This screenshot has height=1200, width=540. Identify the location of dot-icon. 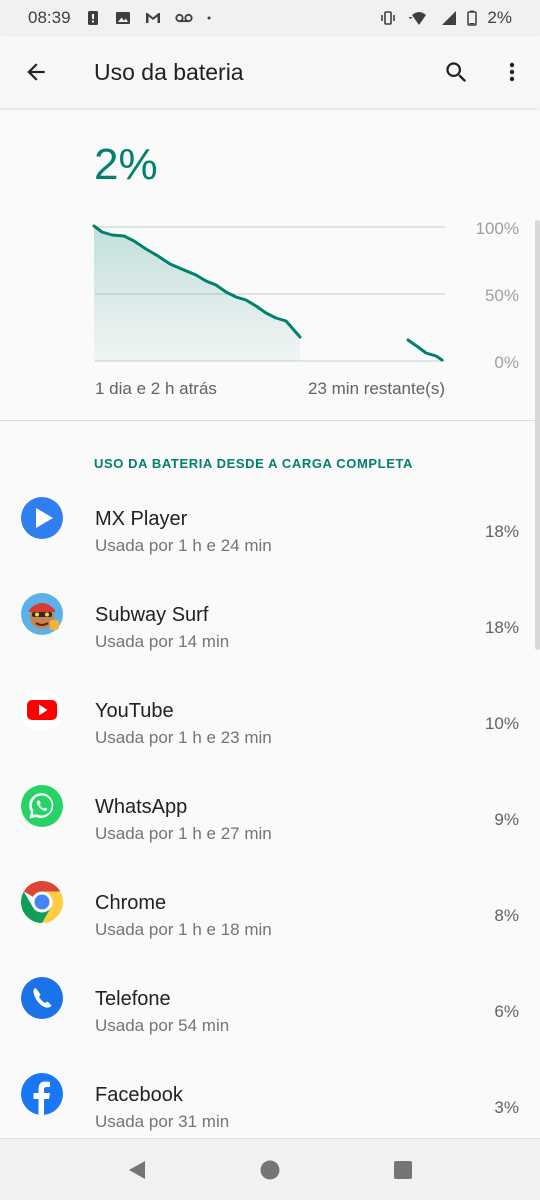
(209, 18).